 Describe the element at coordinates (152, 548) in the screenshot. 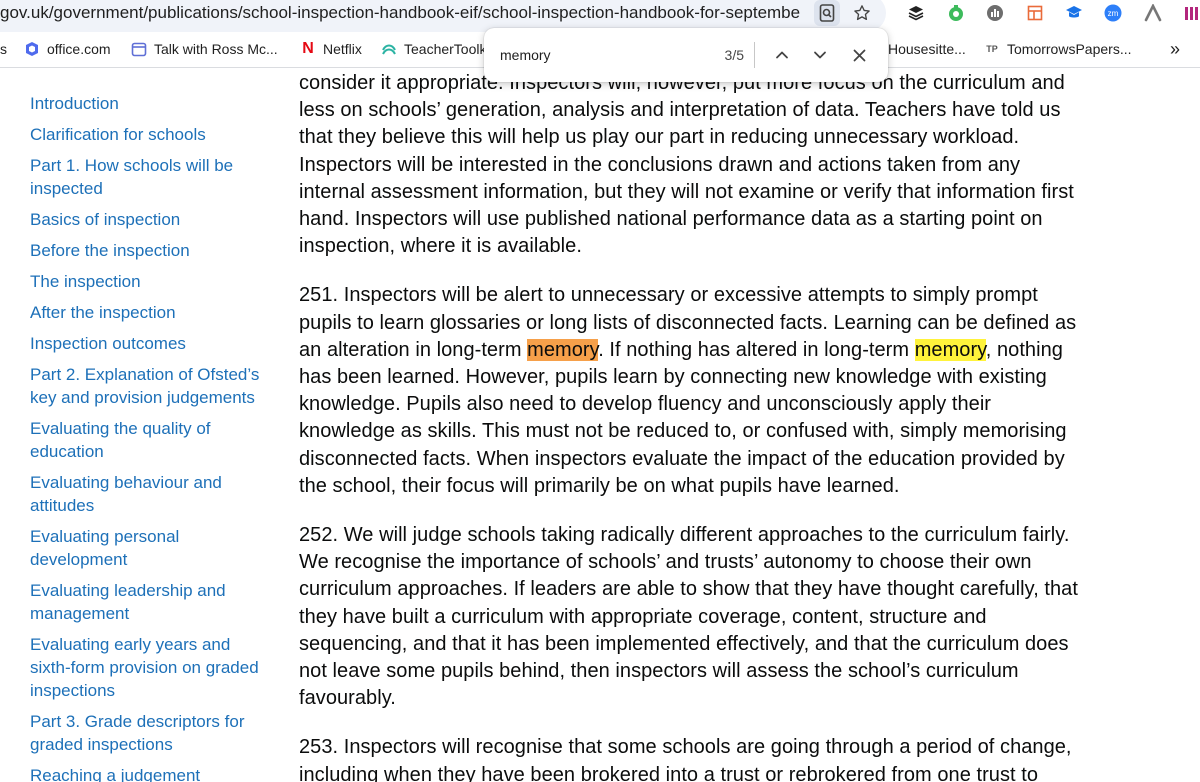

I see `sidebar-item-personal-development: Evaluating personal development` at that location.